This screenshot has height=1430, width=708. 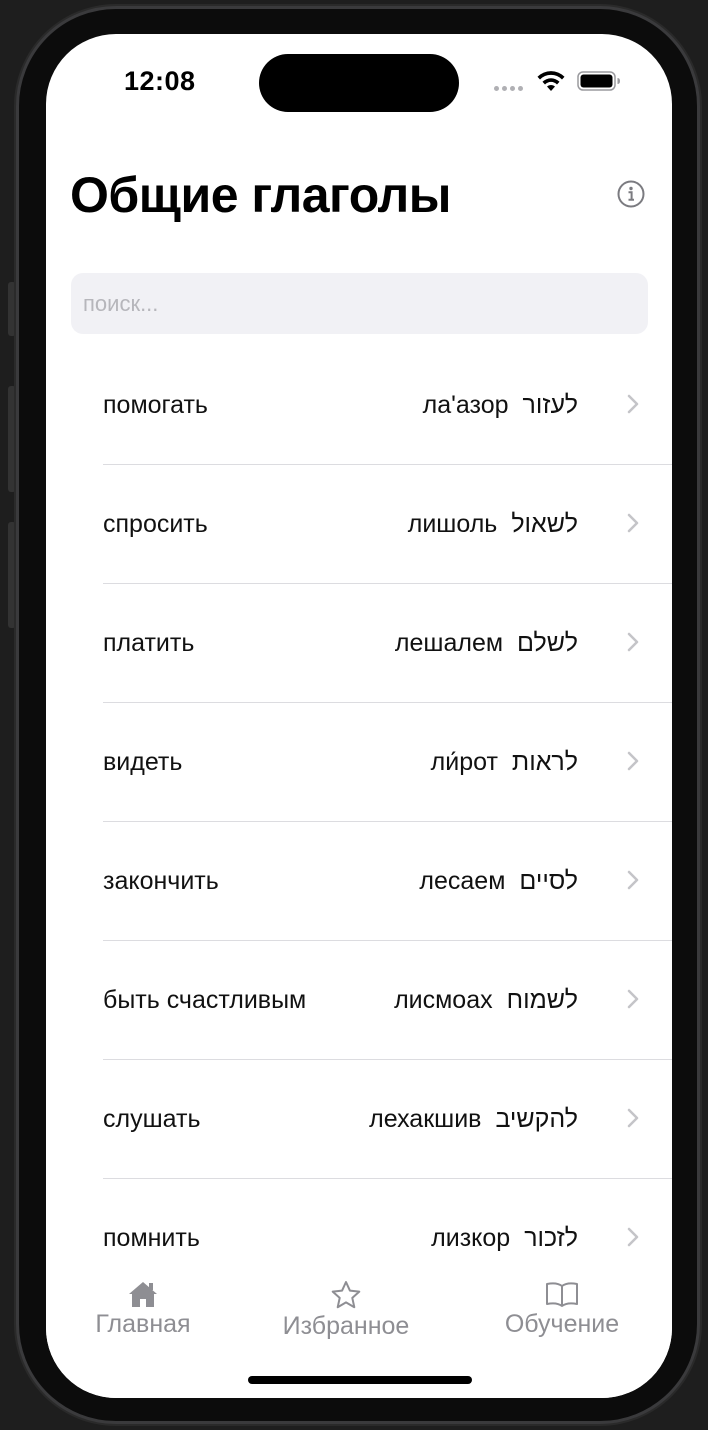 What do you see at coordinates (359, 881) in the screenshot?
I see `list-item: закончить лесаем לסיים` at bounding box center [359, 881].